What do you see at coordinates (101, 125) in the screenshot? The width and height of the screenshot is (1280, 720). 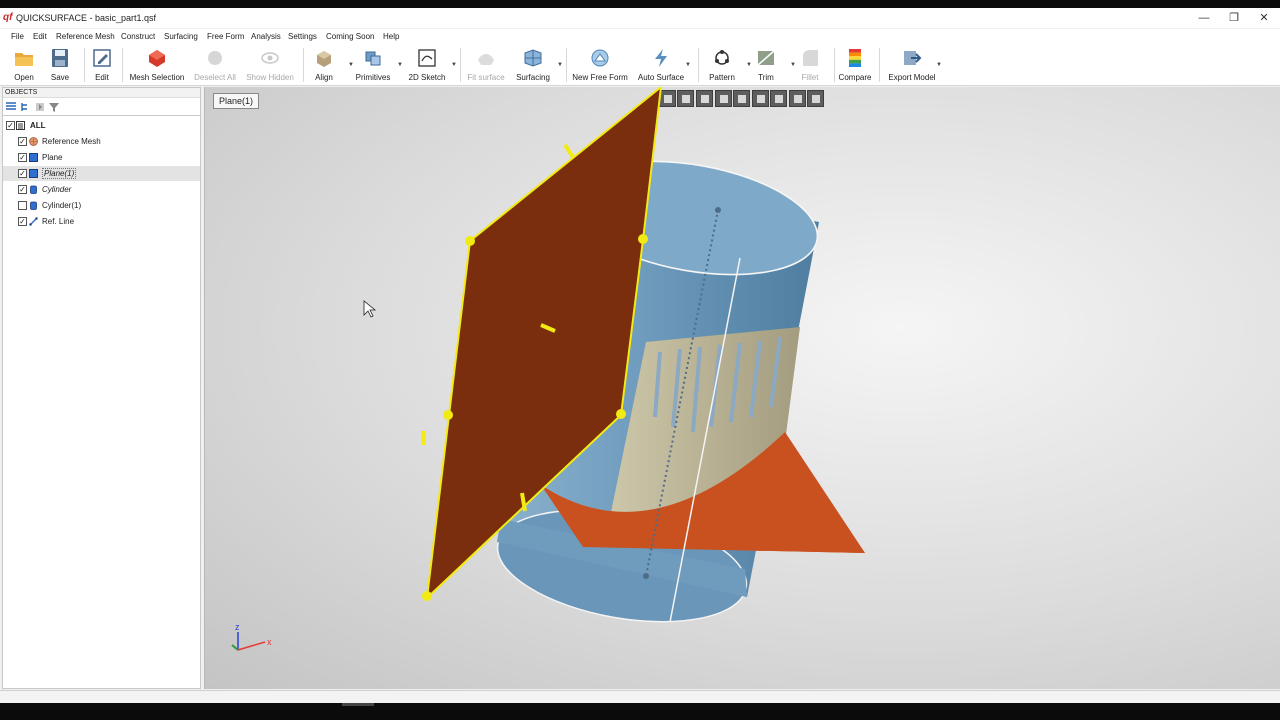 I see `tree-item-all: ✓ ALL` at bounding box center [101, 125].